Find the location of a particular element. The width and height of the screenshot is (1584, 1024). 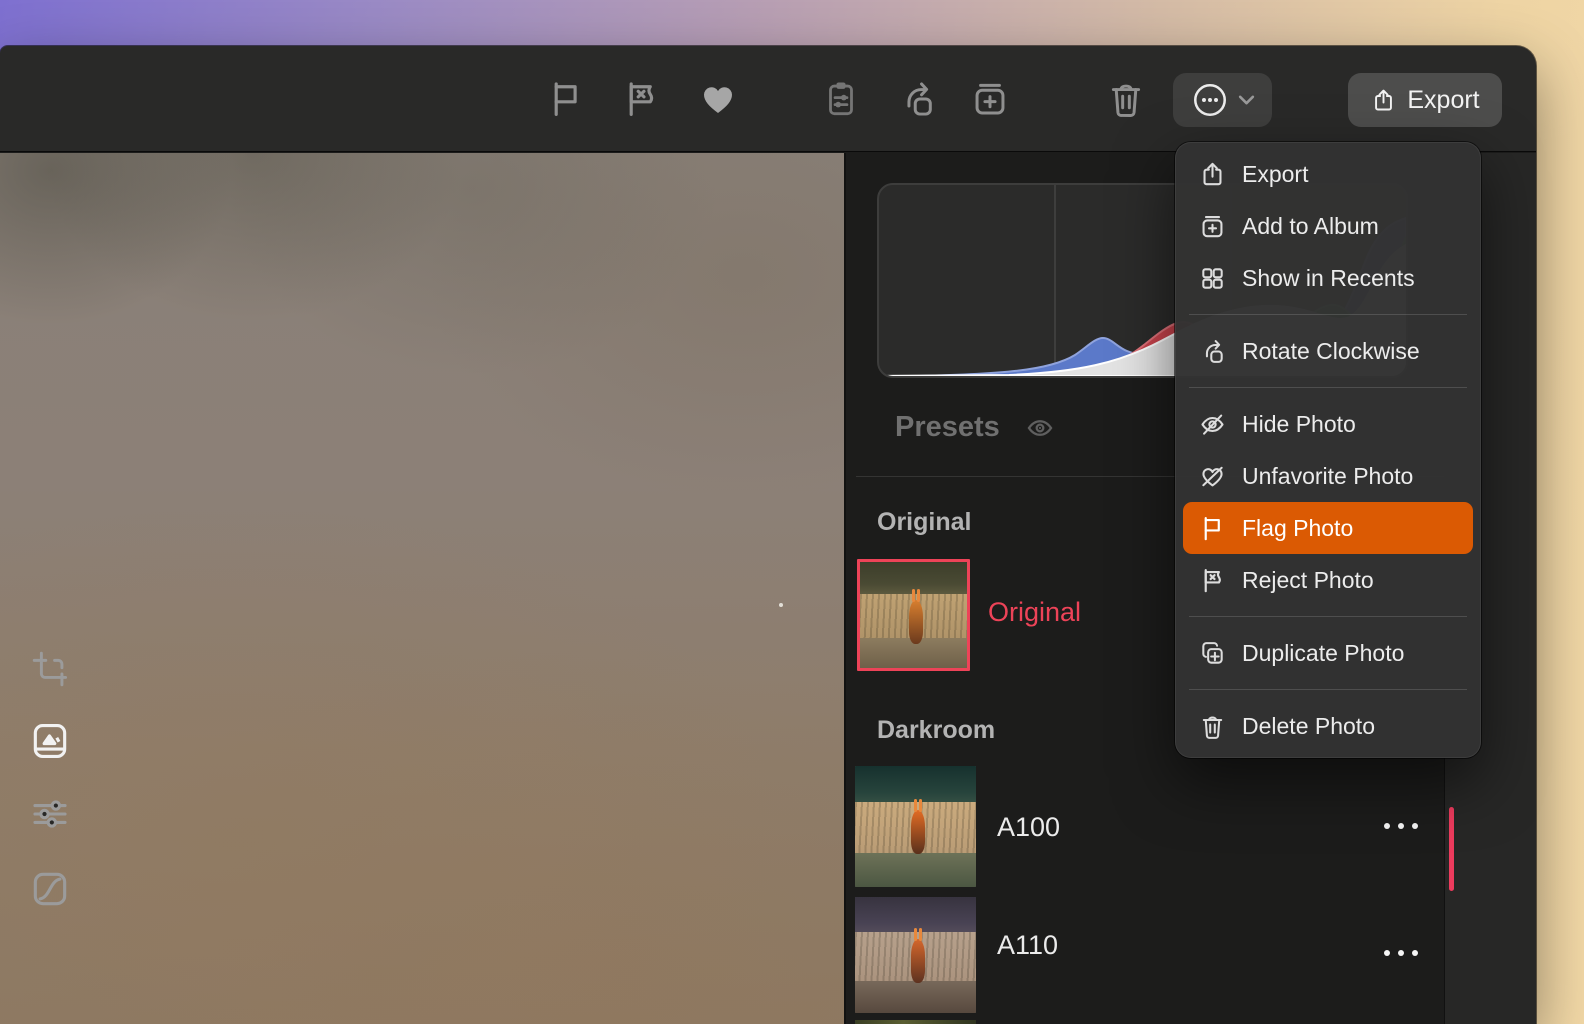

eye-slash-icon is located at coordinates (1212, 424).